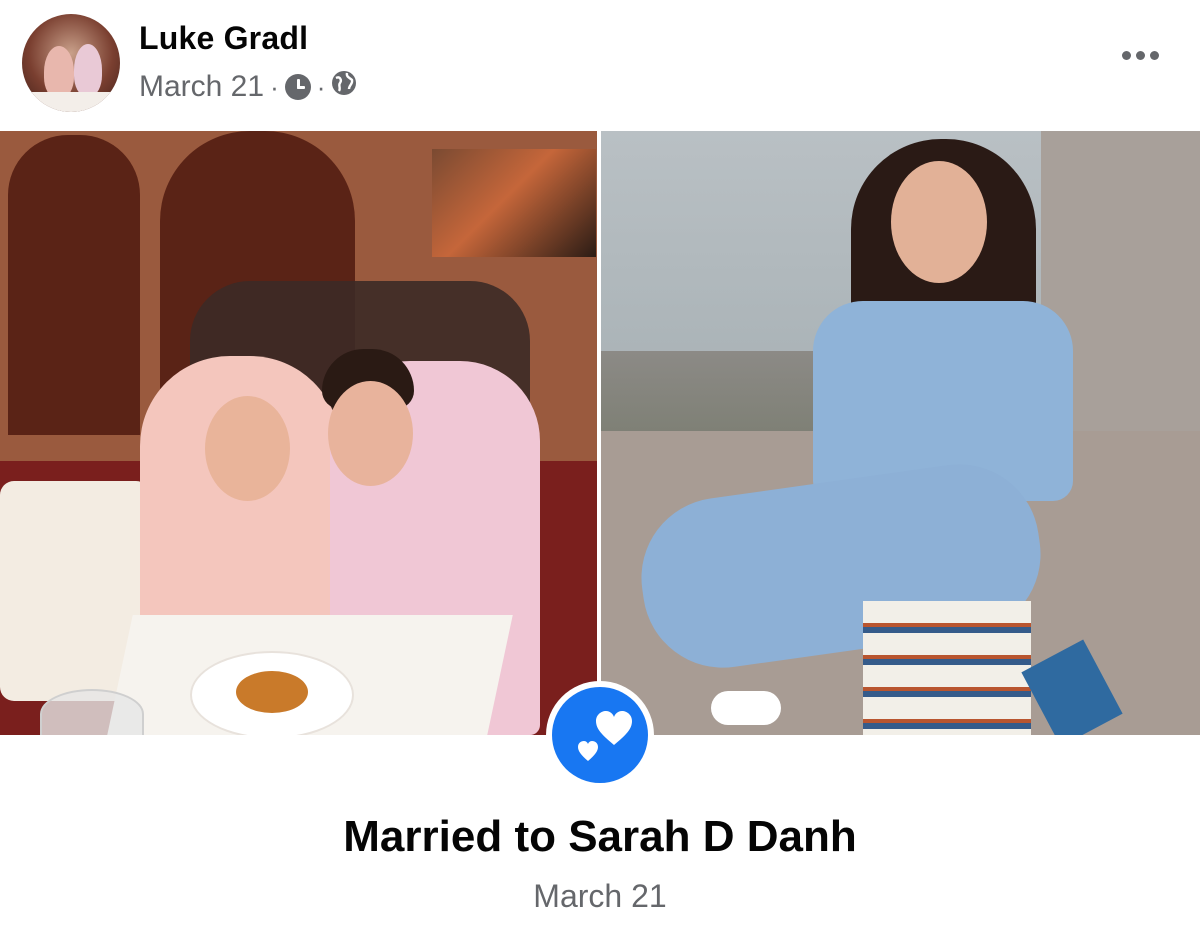  I want to click on globe-icon, so click(344, 87).